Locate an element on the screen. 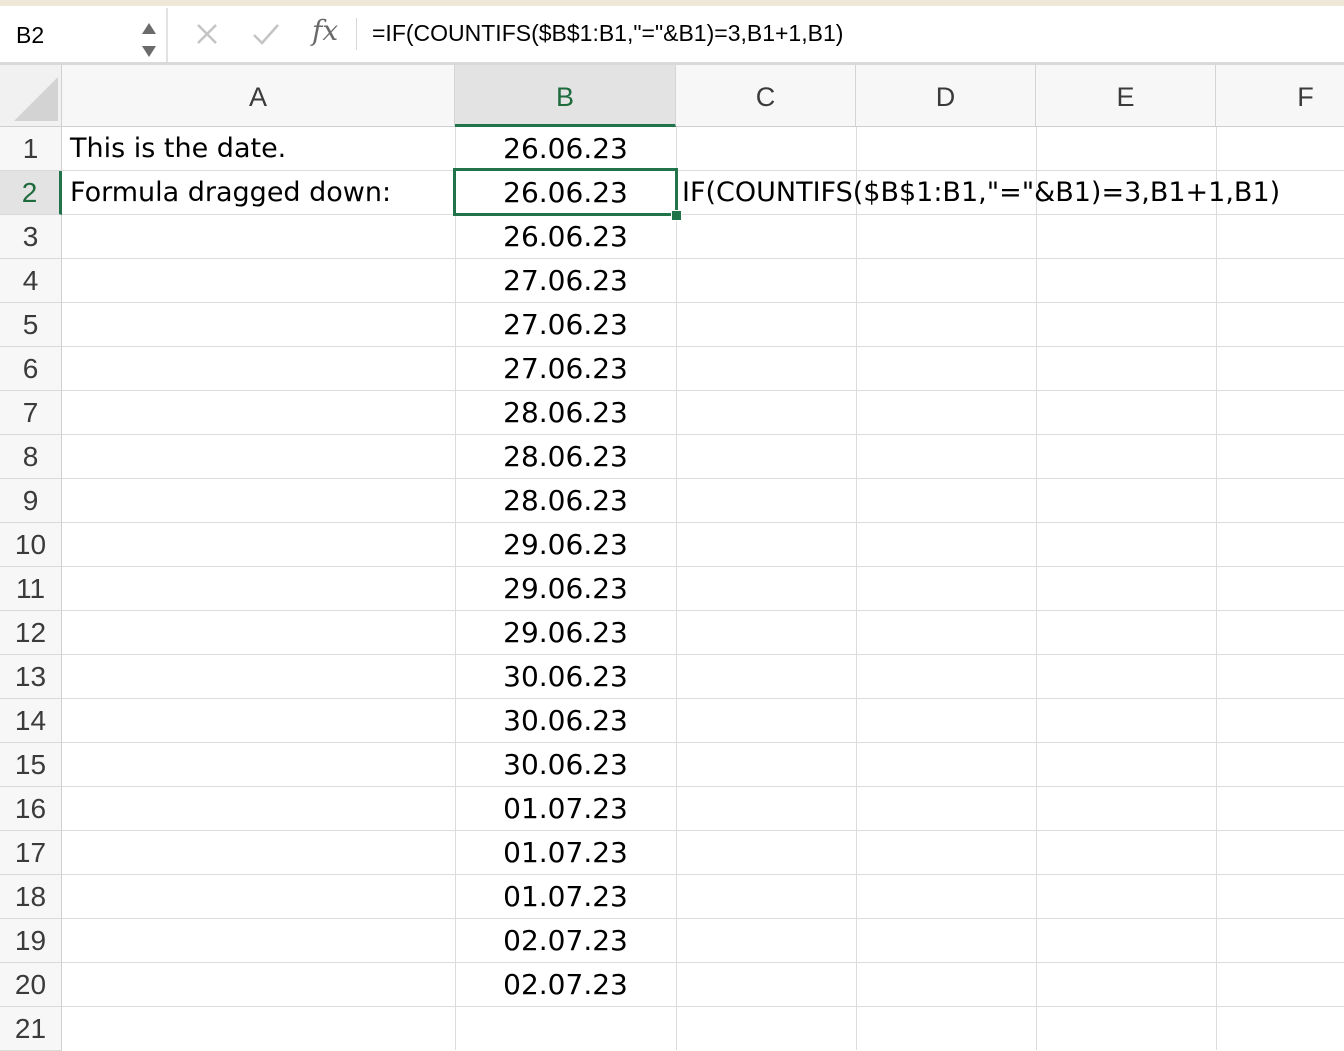 The image size is (1344, 1051). column-header-b: B is located at coordinates (565, 96).